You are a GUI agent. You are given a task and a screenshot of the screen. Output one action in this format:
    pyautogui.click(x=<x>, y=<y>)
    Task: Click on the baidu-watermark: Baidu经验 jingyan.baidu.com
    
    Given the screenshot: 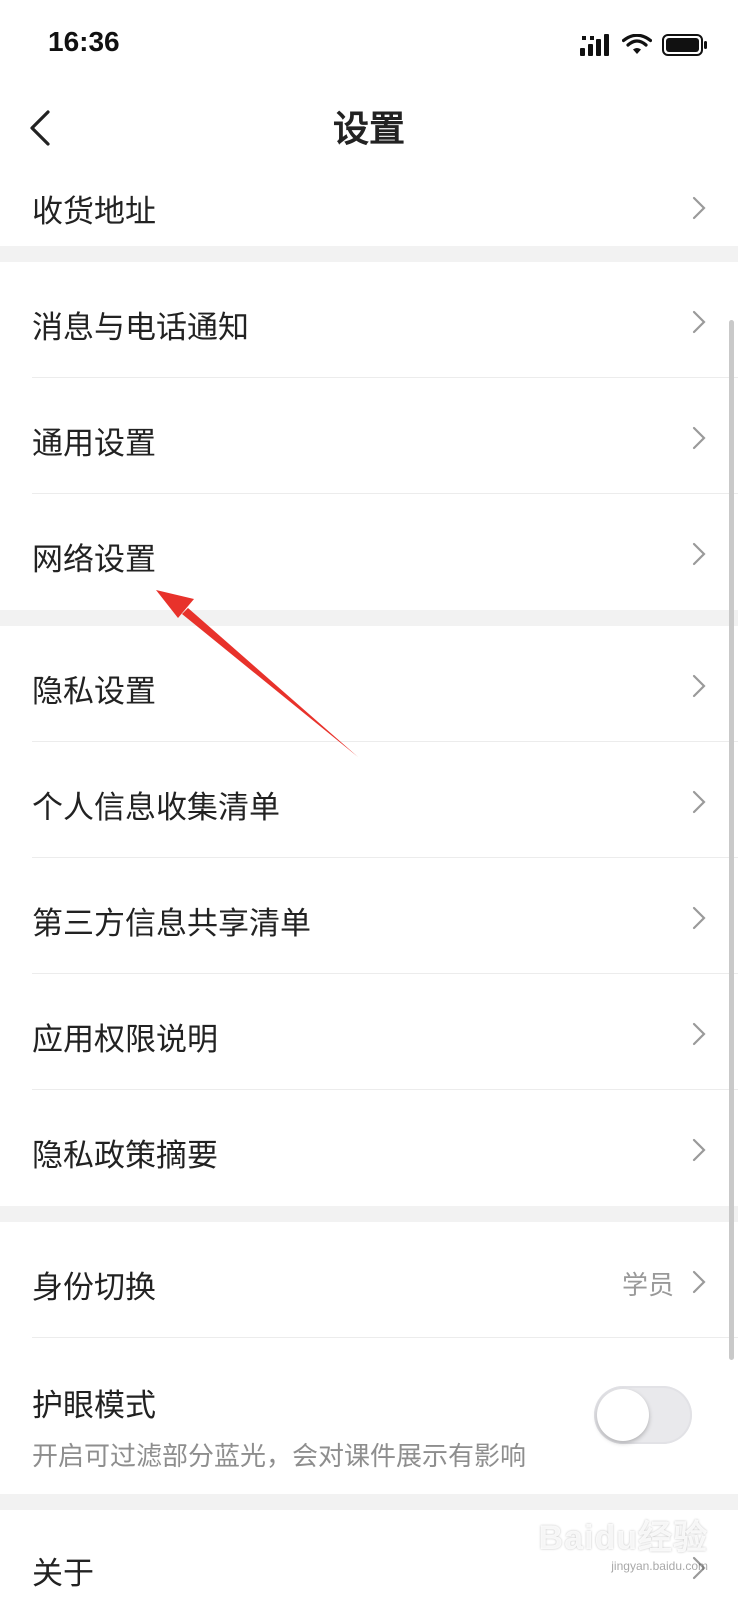 What is the action you would take?
    pyautogui.click(x=608, y=1541)
    